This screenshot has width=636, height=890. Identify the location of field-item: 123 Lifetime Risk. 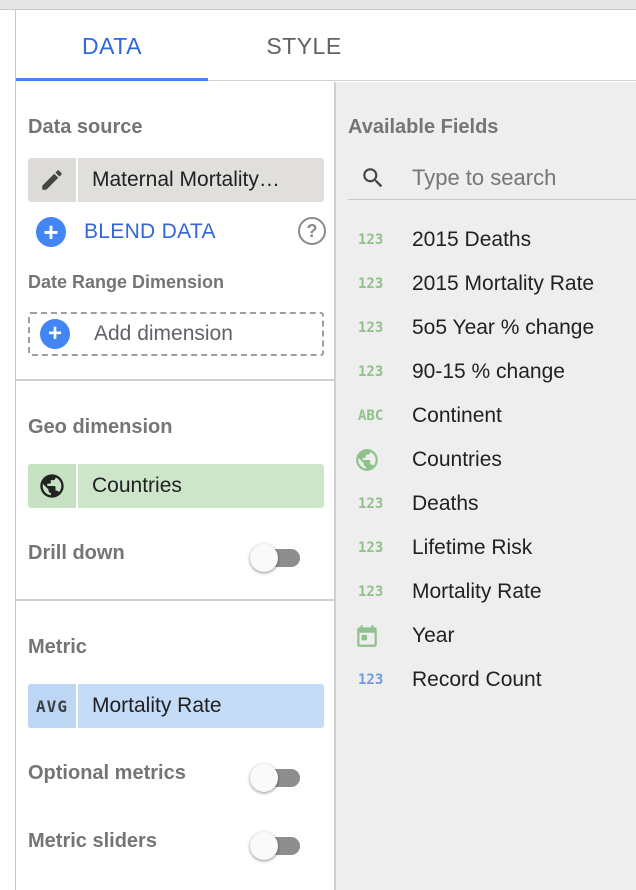
(492, 548).